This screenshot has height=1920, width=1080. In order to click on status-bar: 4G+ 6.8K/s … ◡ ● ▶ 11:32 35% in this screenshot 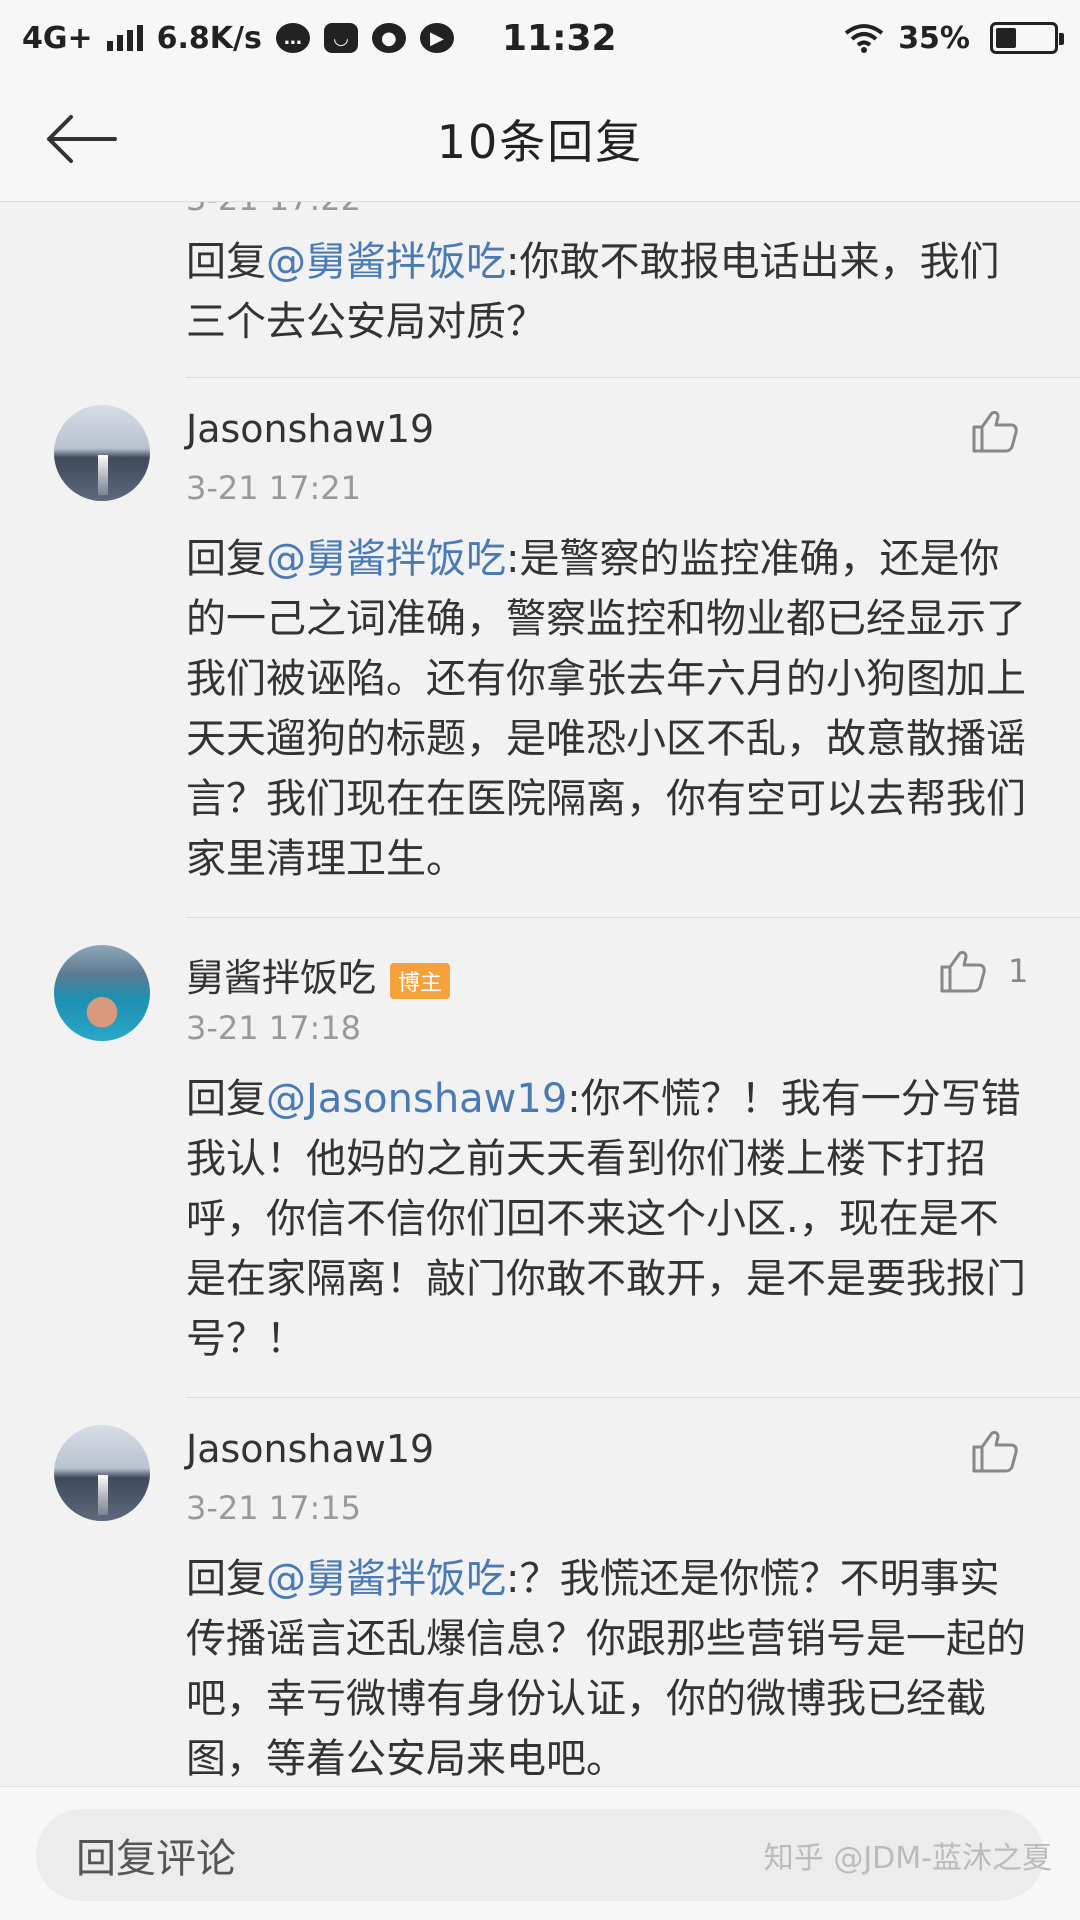, I will do `click(540, 38)`.